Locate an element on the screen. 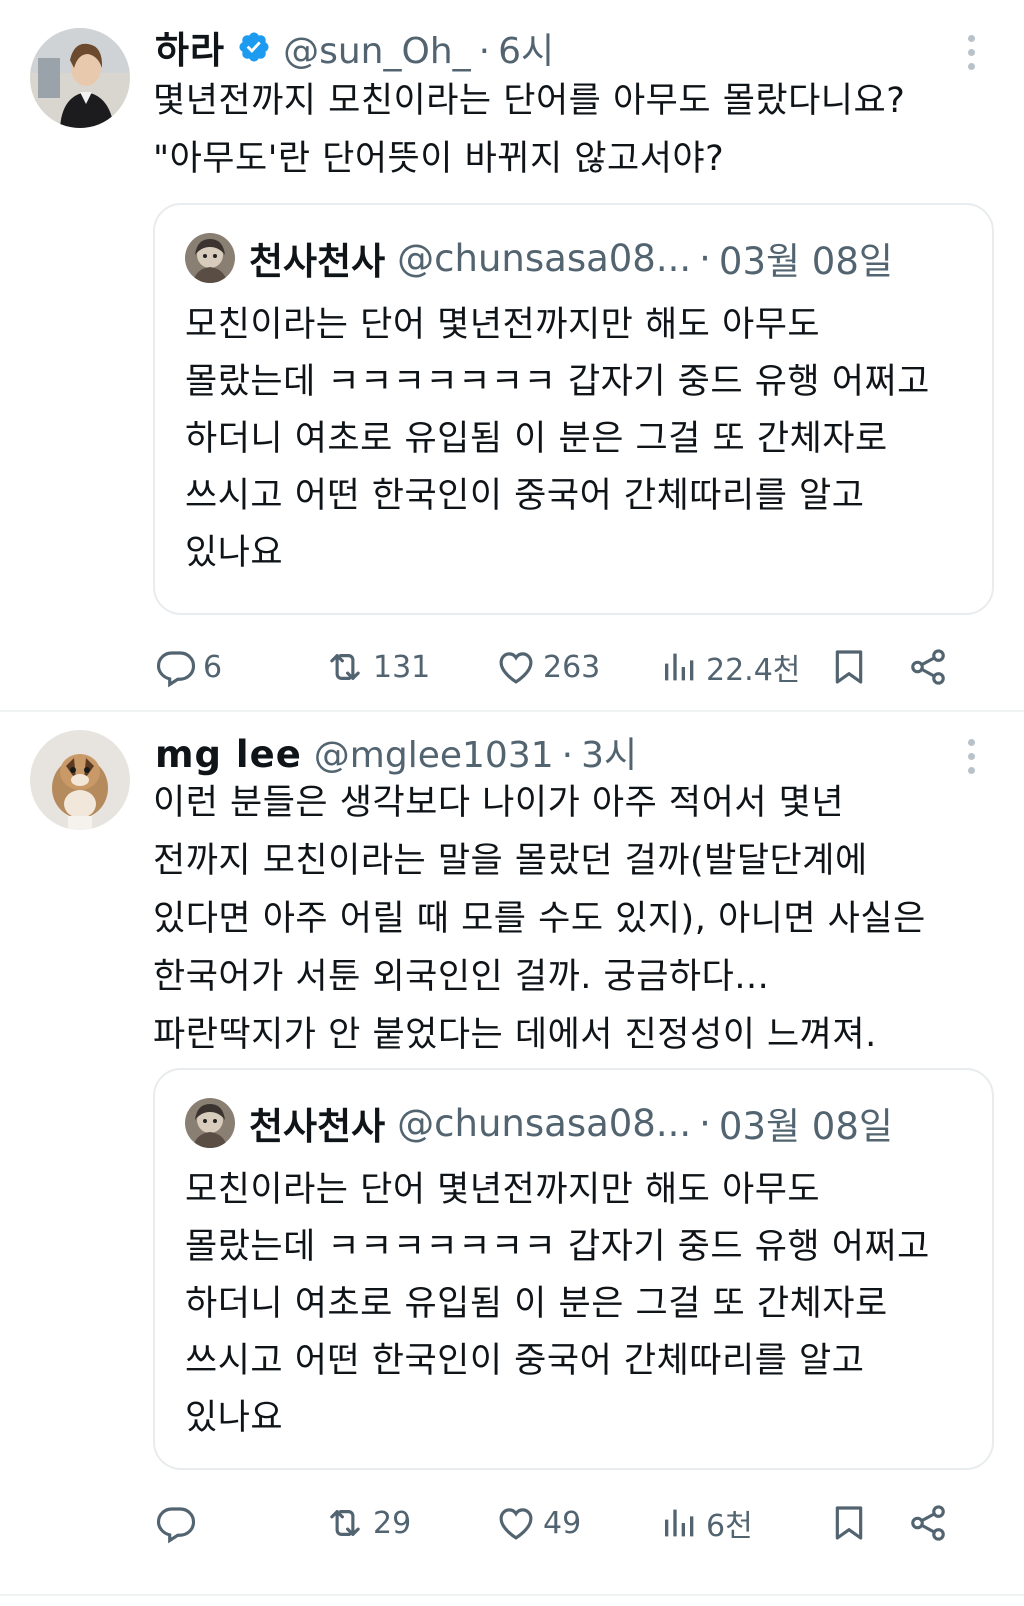 The height and width of the screenshot is (1606, 1024). retweet-button: 29 is located at coordinates (367, 1523).